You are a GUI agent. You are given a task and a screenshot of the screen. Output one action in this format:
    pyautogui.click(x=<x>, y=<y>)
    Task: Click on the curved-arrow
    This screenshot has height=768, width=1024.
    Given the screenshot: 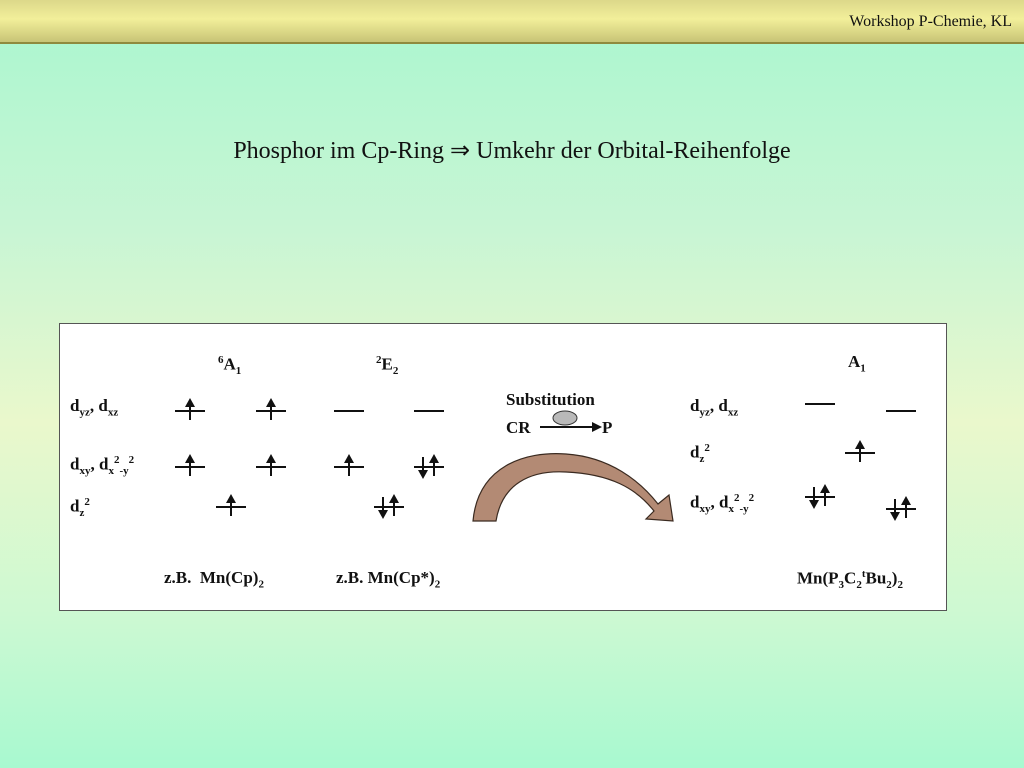 What is the action you would take?
    pyautogui.click(x=573, y=487)
    